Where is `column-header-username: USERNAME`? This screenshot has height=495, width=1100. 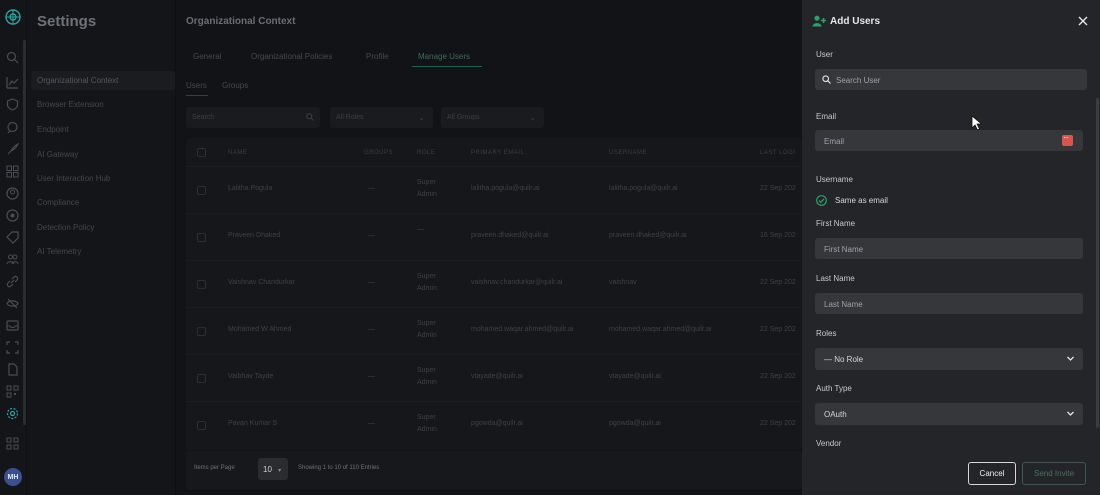 column-header-username: USERNAME is located at coordinates (628, 153).